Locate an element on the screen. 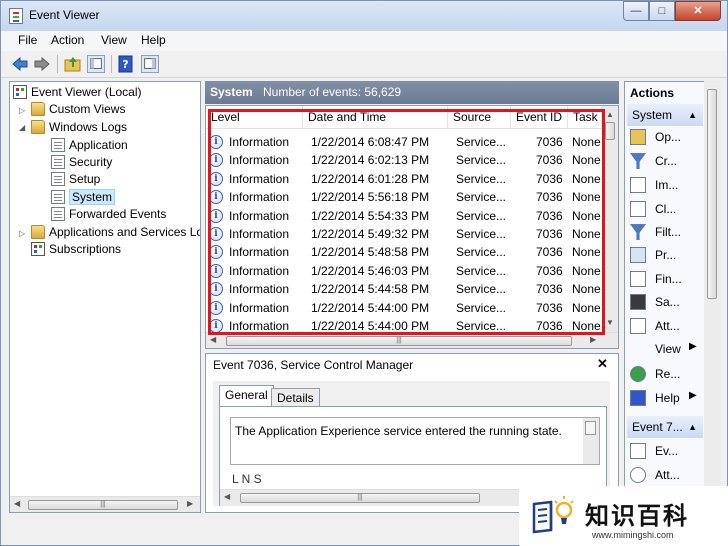 The image size is (728, 546). help-submenu-arrow-icon: ▶ is located at coordinates (693, 395).